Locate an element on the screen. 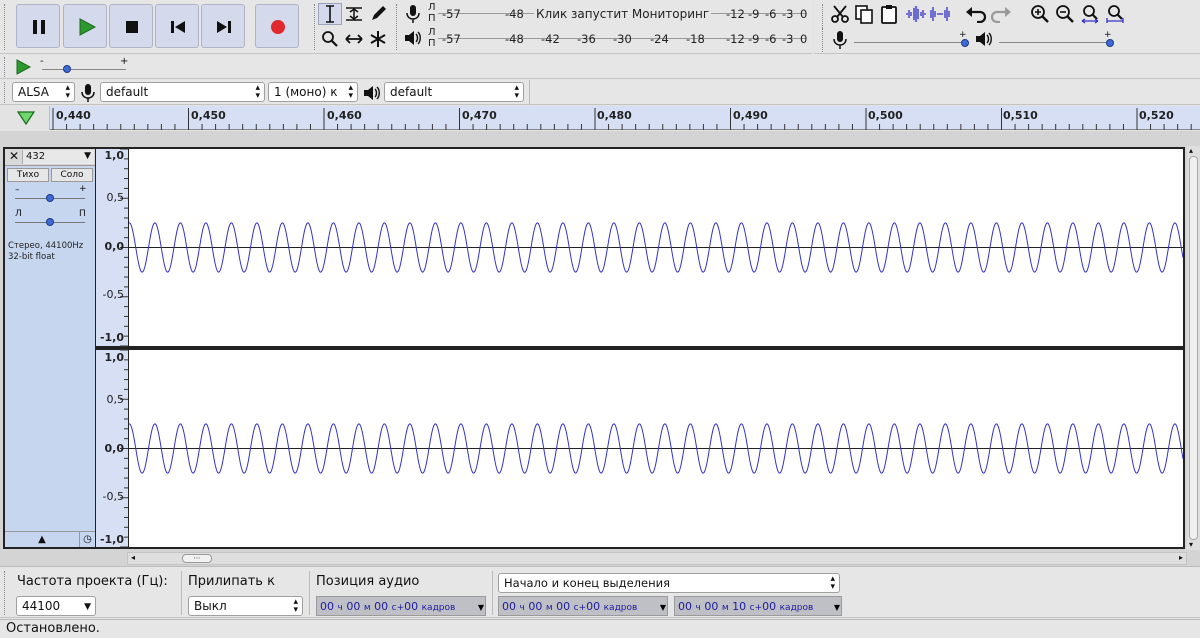  silence-button is located at coordinates (940, 14).